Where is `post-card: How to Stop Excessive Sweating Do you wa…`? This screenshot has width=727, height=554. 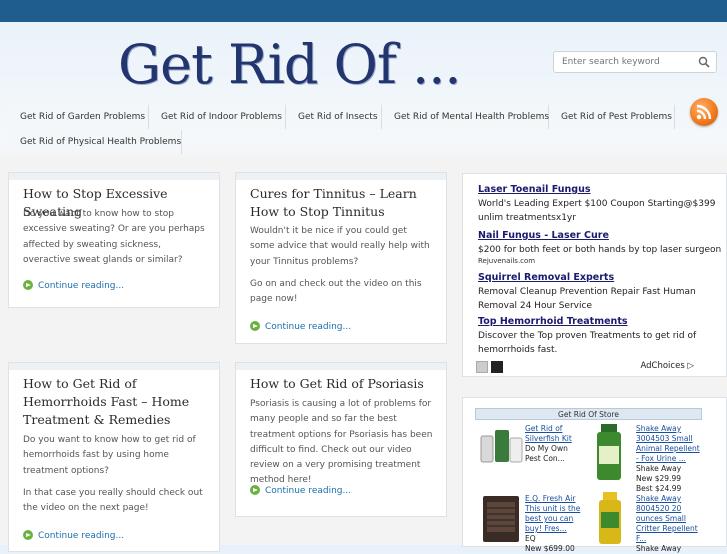
post-card: How to Stop Excessive Sweating Do you wa… is located at coordinates (114, 240).